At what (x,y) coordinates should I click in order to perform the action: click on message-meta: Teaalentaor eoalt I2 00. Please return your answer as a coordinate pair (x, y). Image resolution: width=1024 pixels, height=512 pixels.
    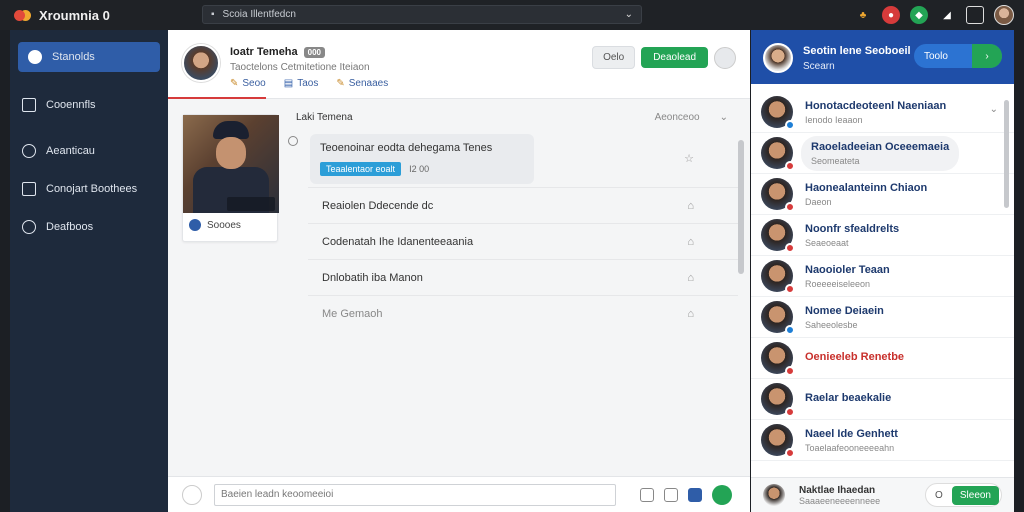
    Looking at the image, I should click on (422, 168).